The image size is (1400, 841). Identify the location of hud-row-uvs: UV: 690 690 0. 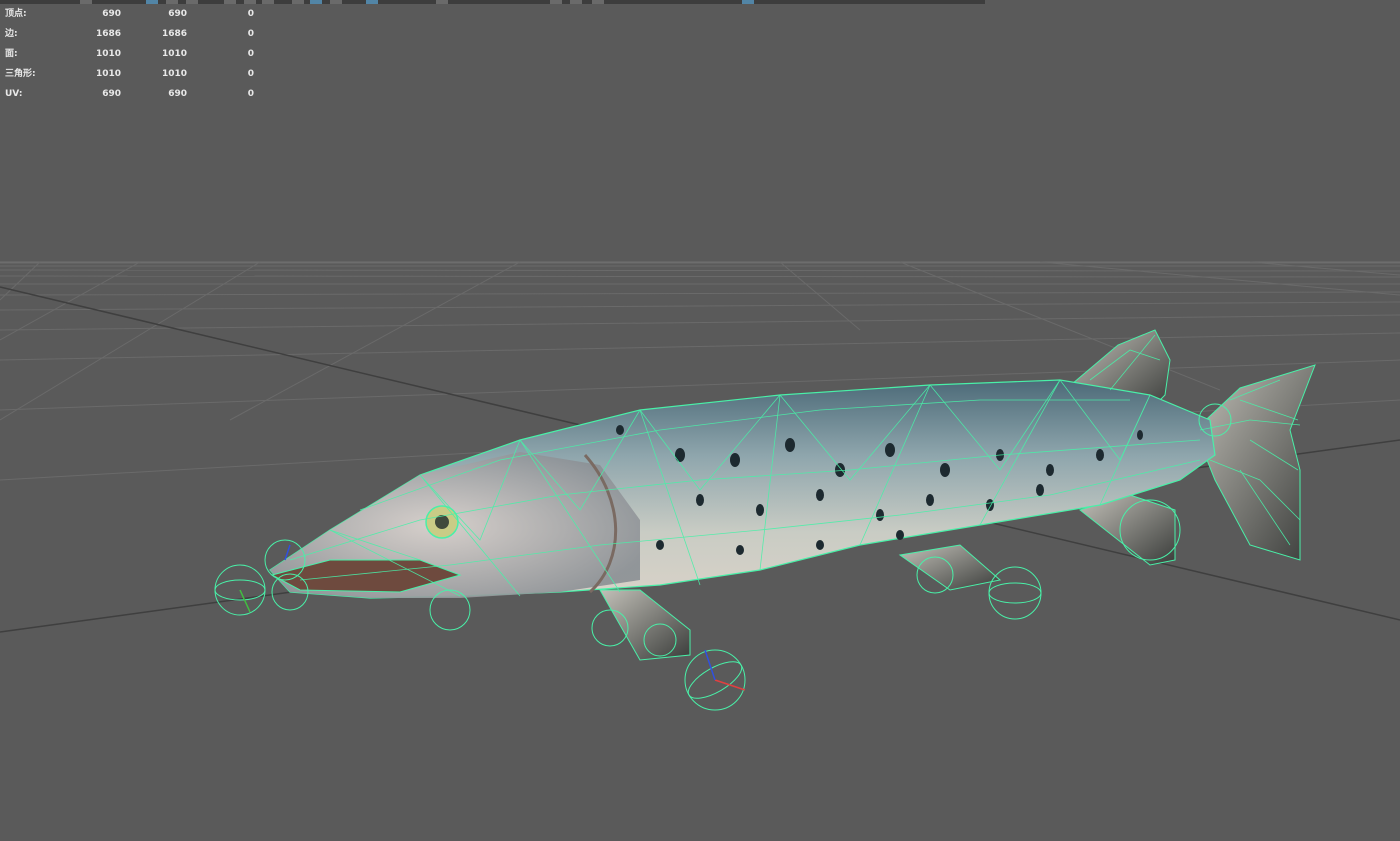
(130, 94).